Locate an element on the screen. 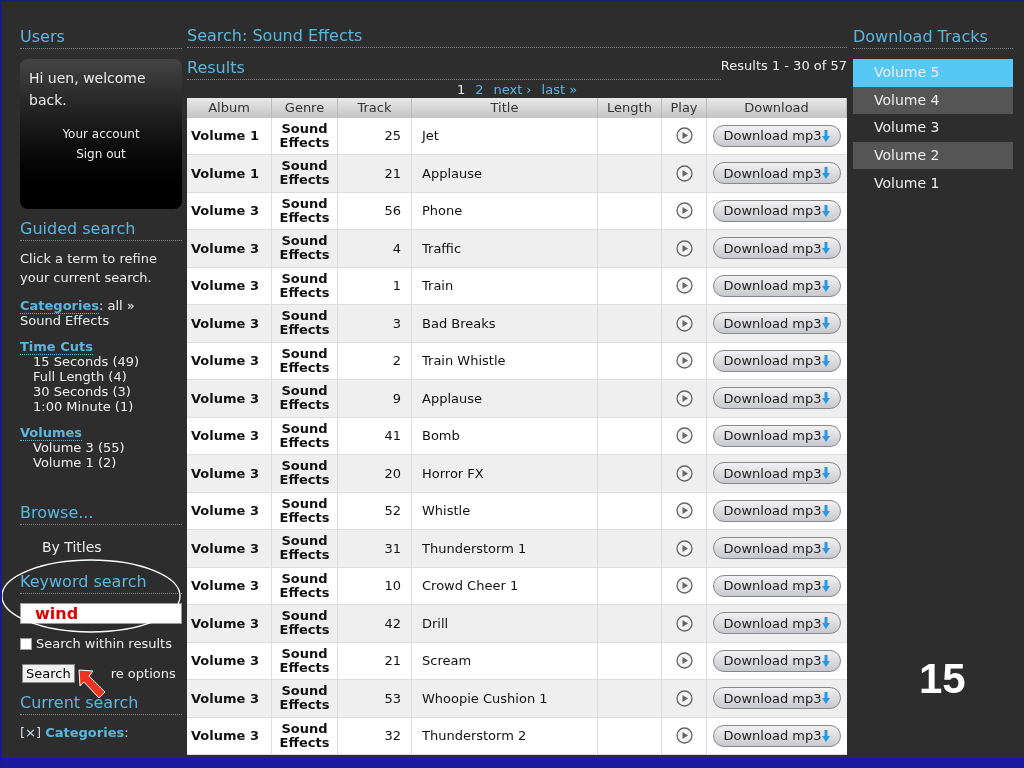 This screenshot has width=1024, height=768. track-cell: 42 is located at coordinates (375, 623).